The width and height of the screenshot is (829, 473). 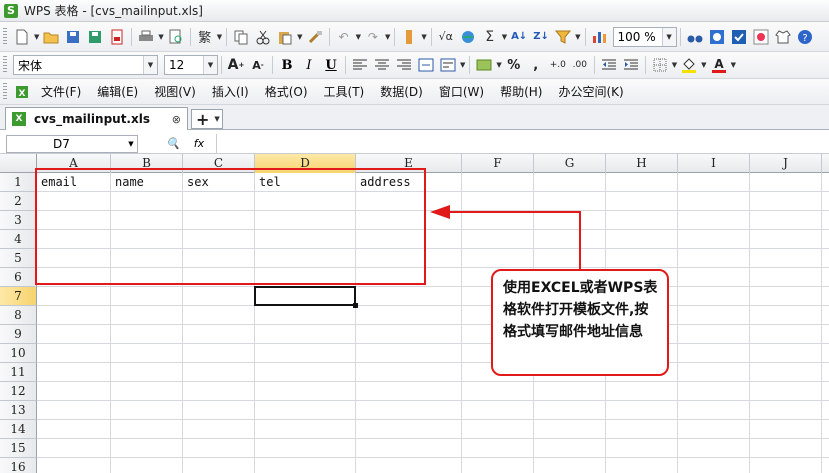 What do you see at coordinates (522, 143) in the screenshot?
I see `formula-input` at bounding box center [522, 143].